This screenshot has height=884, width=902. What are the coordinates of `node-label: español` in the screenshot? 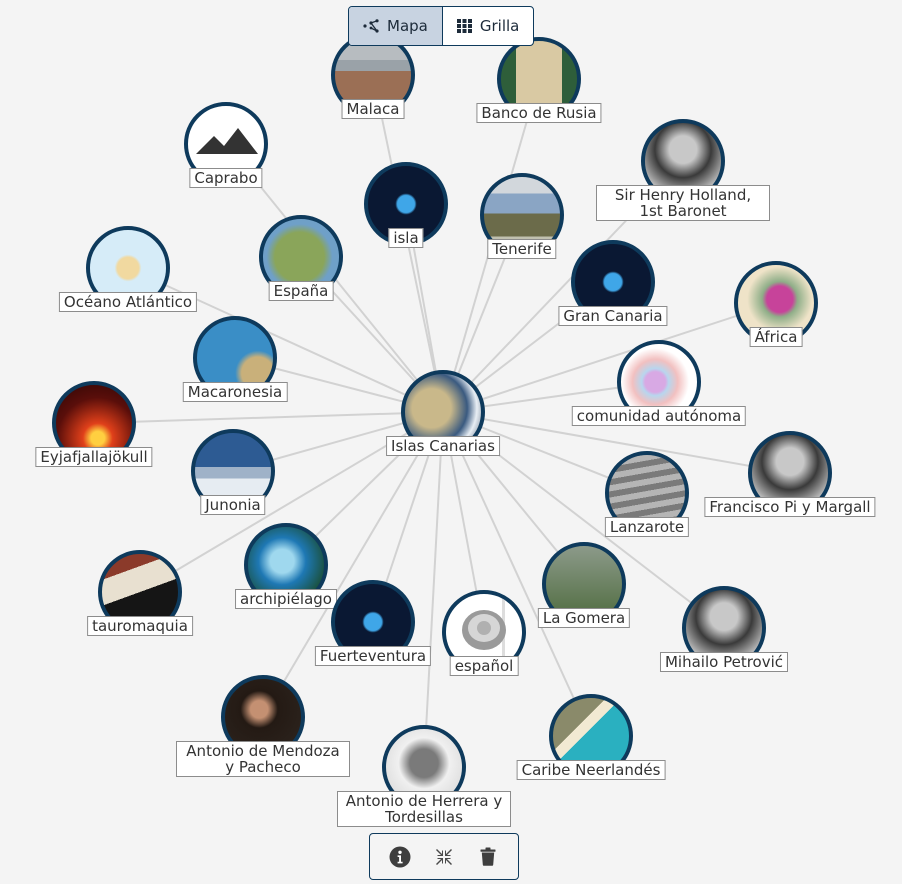 It's located at (484, 666).